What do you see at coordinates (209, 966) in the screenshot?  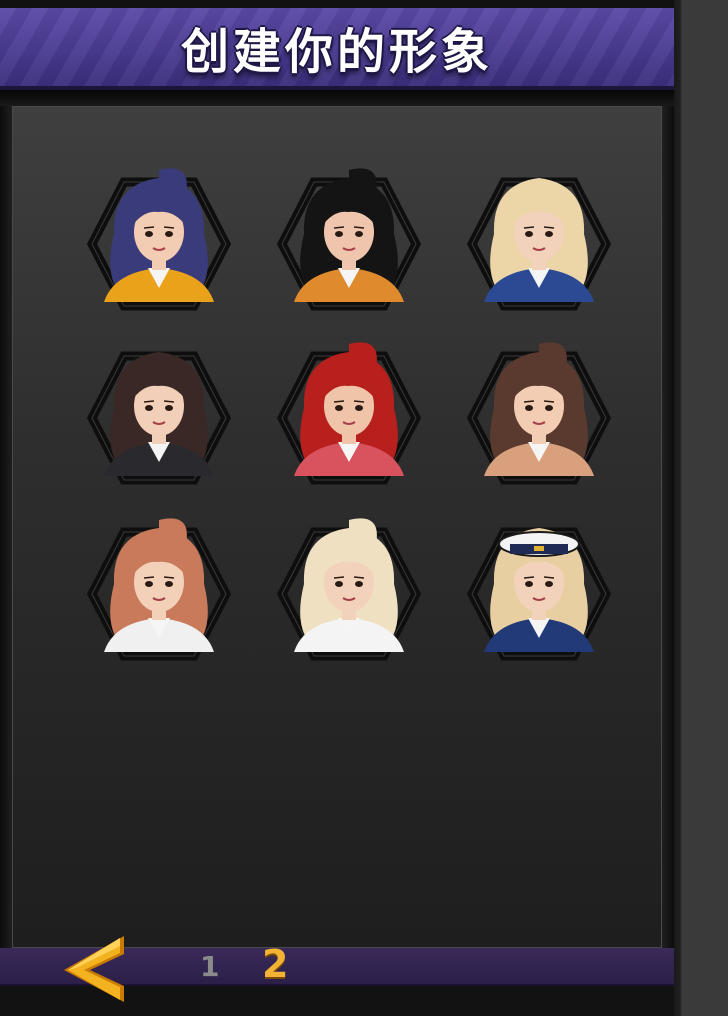 I see `page-1-button: 1` at bounding box center [209, 966].